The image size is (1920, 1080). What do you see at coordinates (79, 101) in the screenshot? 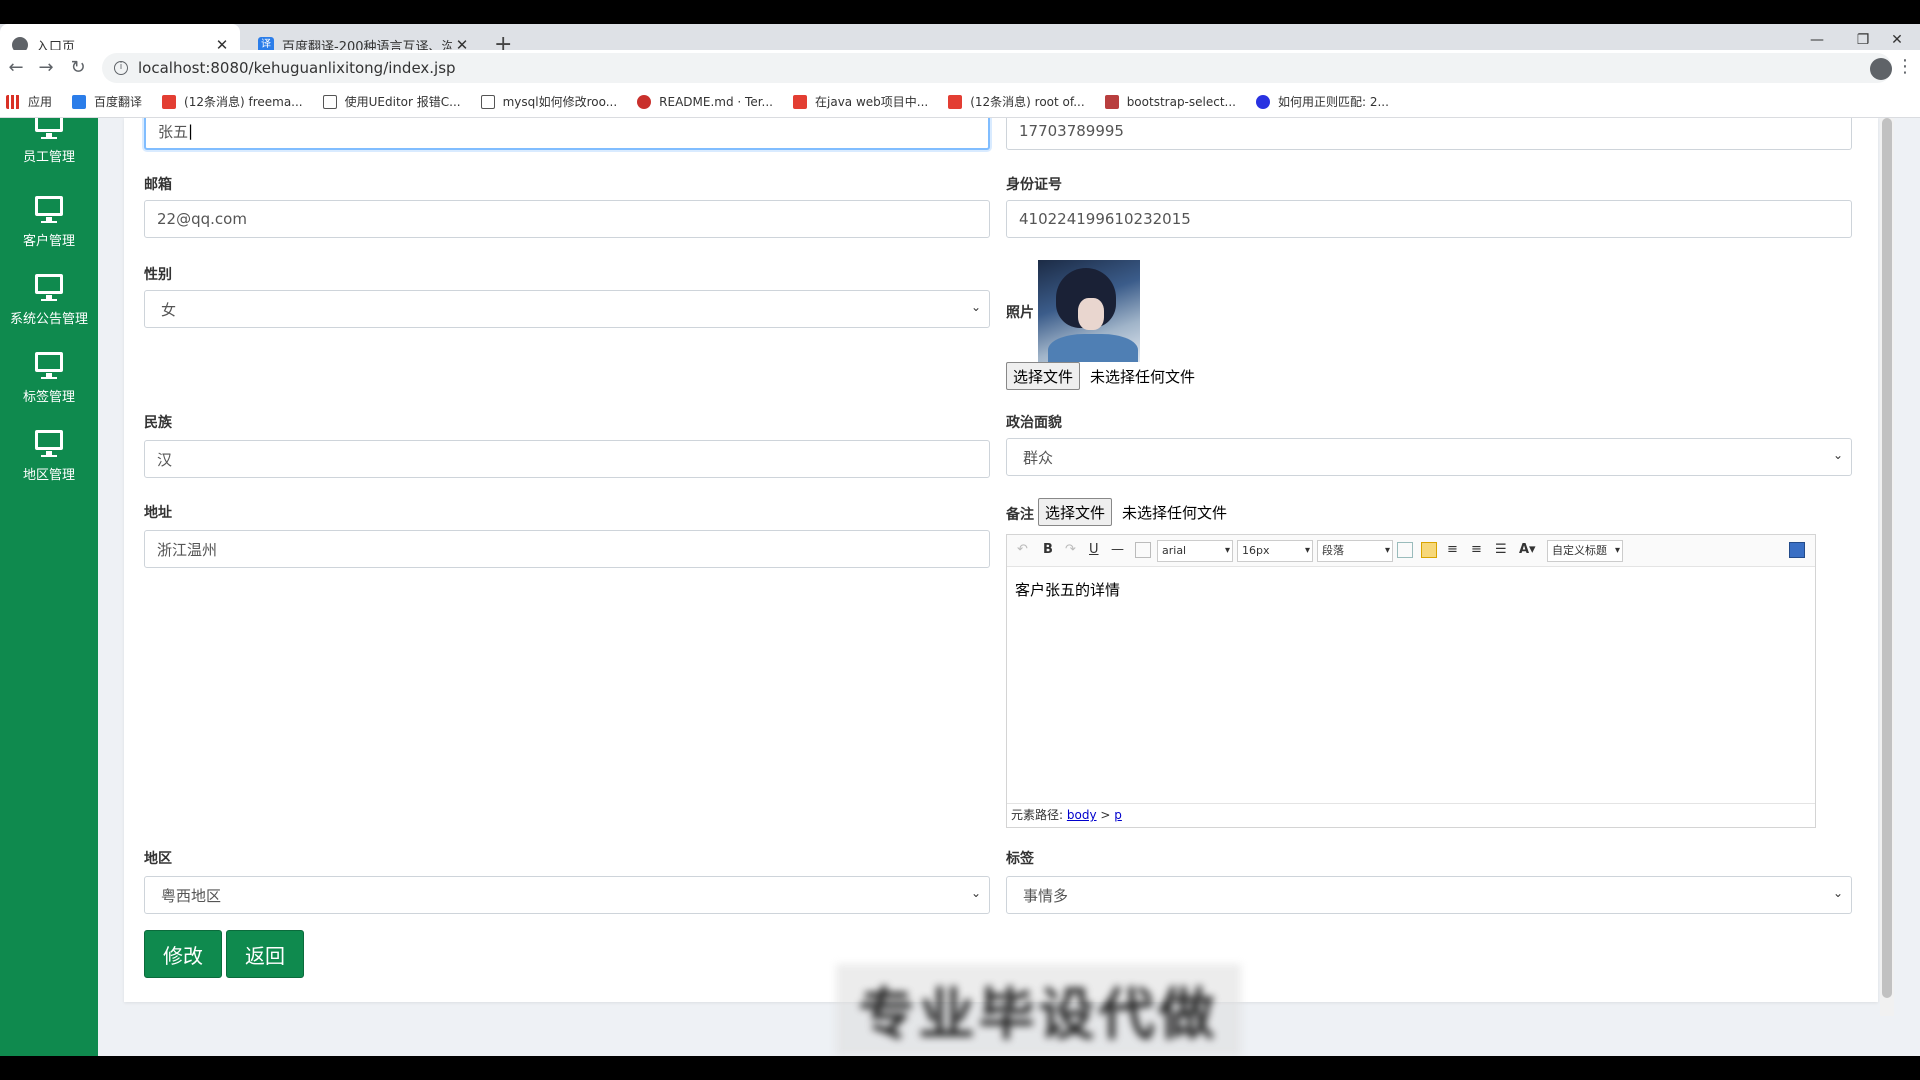
I see `baidu-translate-icon` at bounding box center [79, 101].